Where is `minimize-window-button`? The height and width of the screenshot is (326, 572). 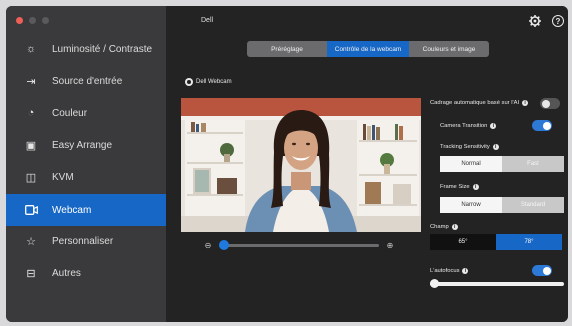 minimize-window-button is located at coordinates (32, 20).